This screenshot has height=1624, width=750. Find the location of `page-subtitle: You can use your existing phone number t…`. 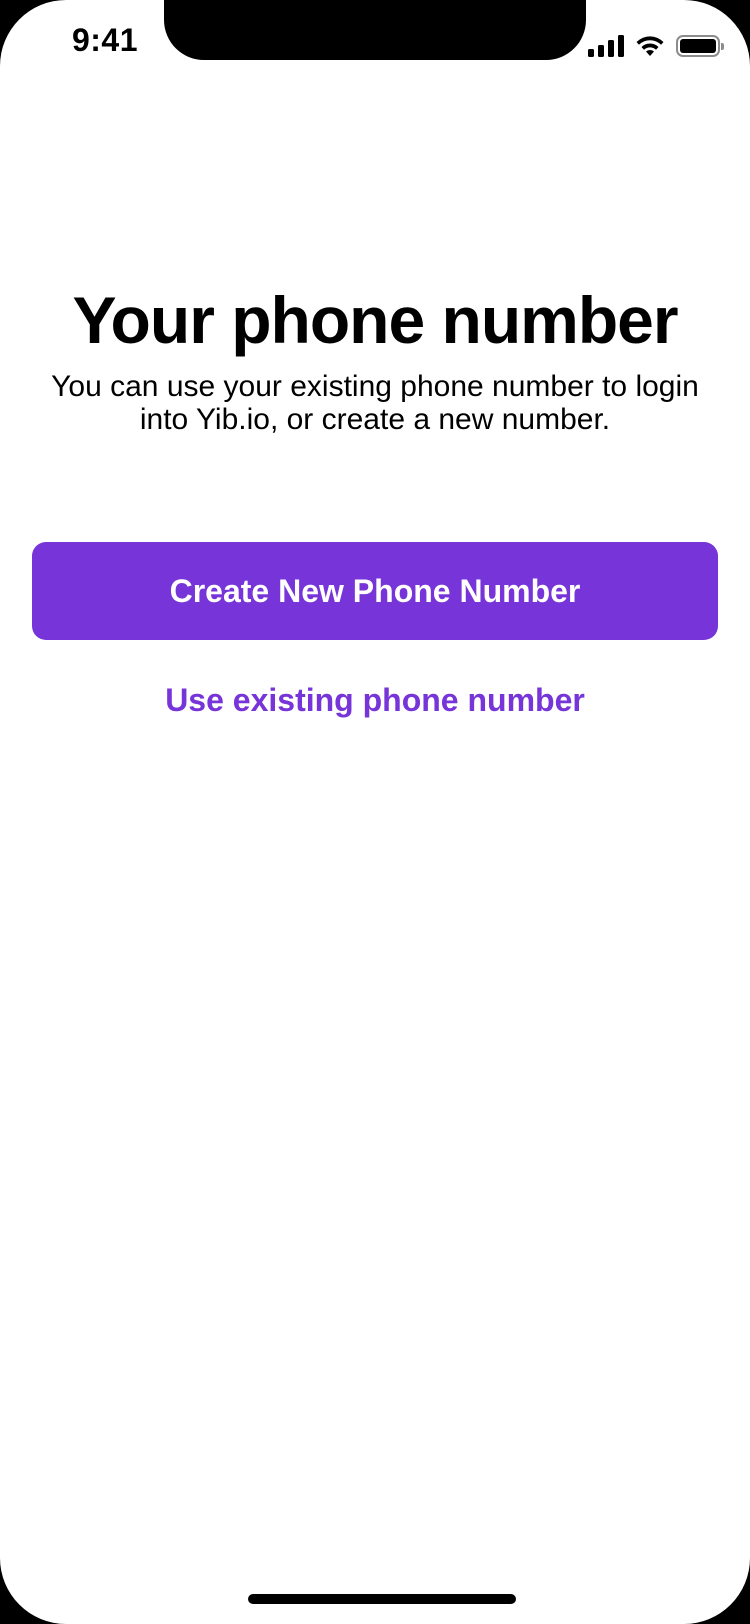

page-subtitle: You can use your existing phone number t… is located at coordinates (375, 403).